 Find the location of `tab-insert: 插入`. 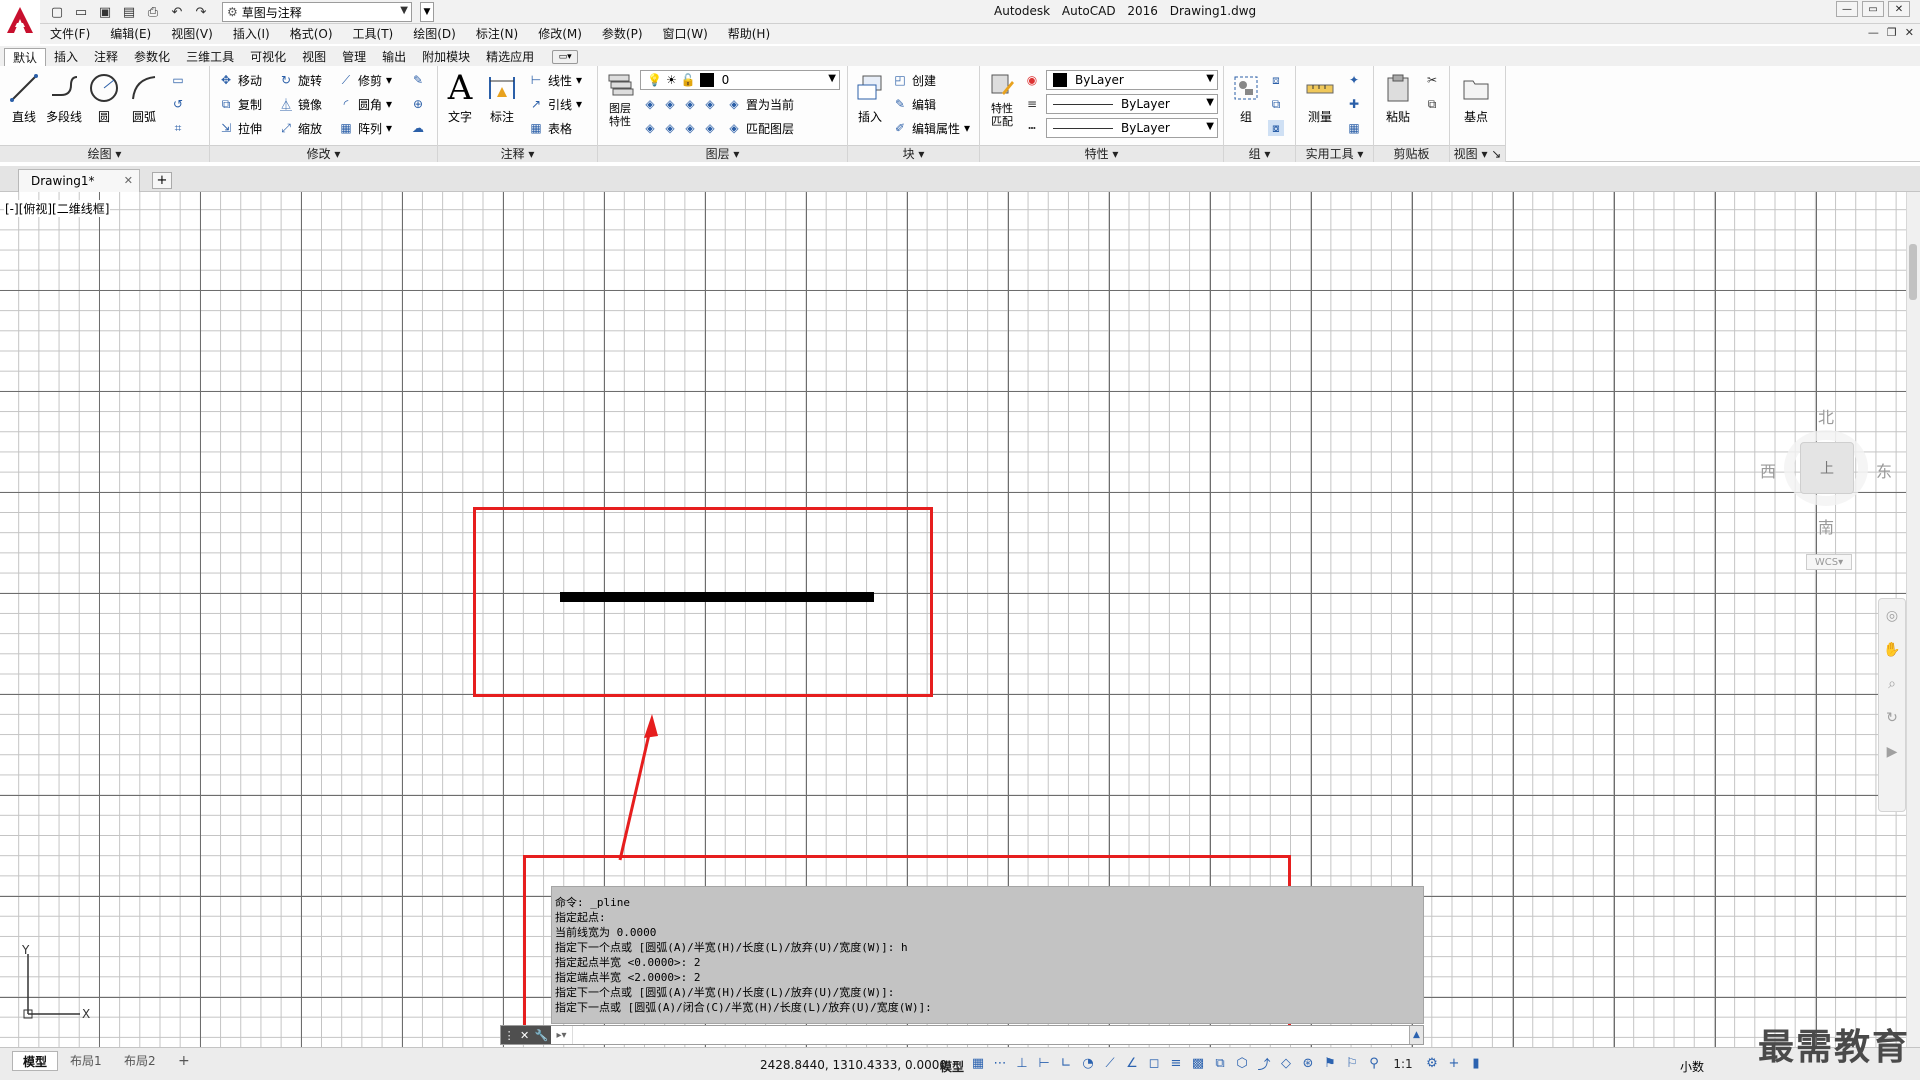

tab-insert: 插入 is located at coordinates (66, 57).